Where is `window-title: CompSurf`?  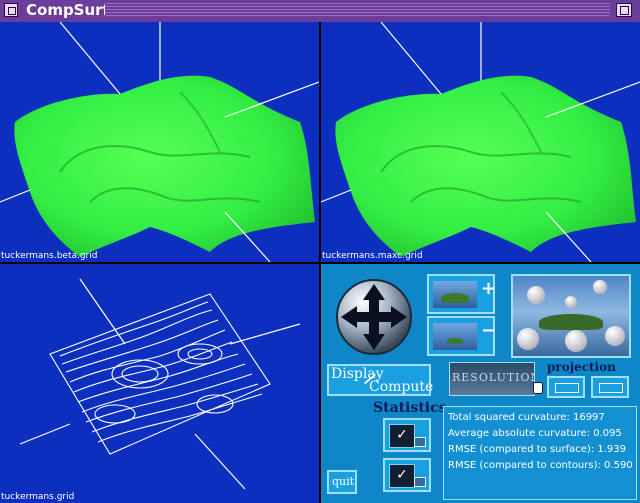
window-title: CompSurf is located at coordinates (68, 10).